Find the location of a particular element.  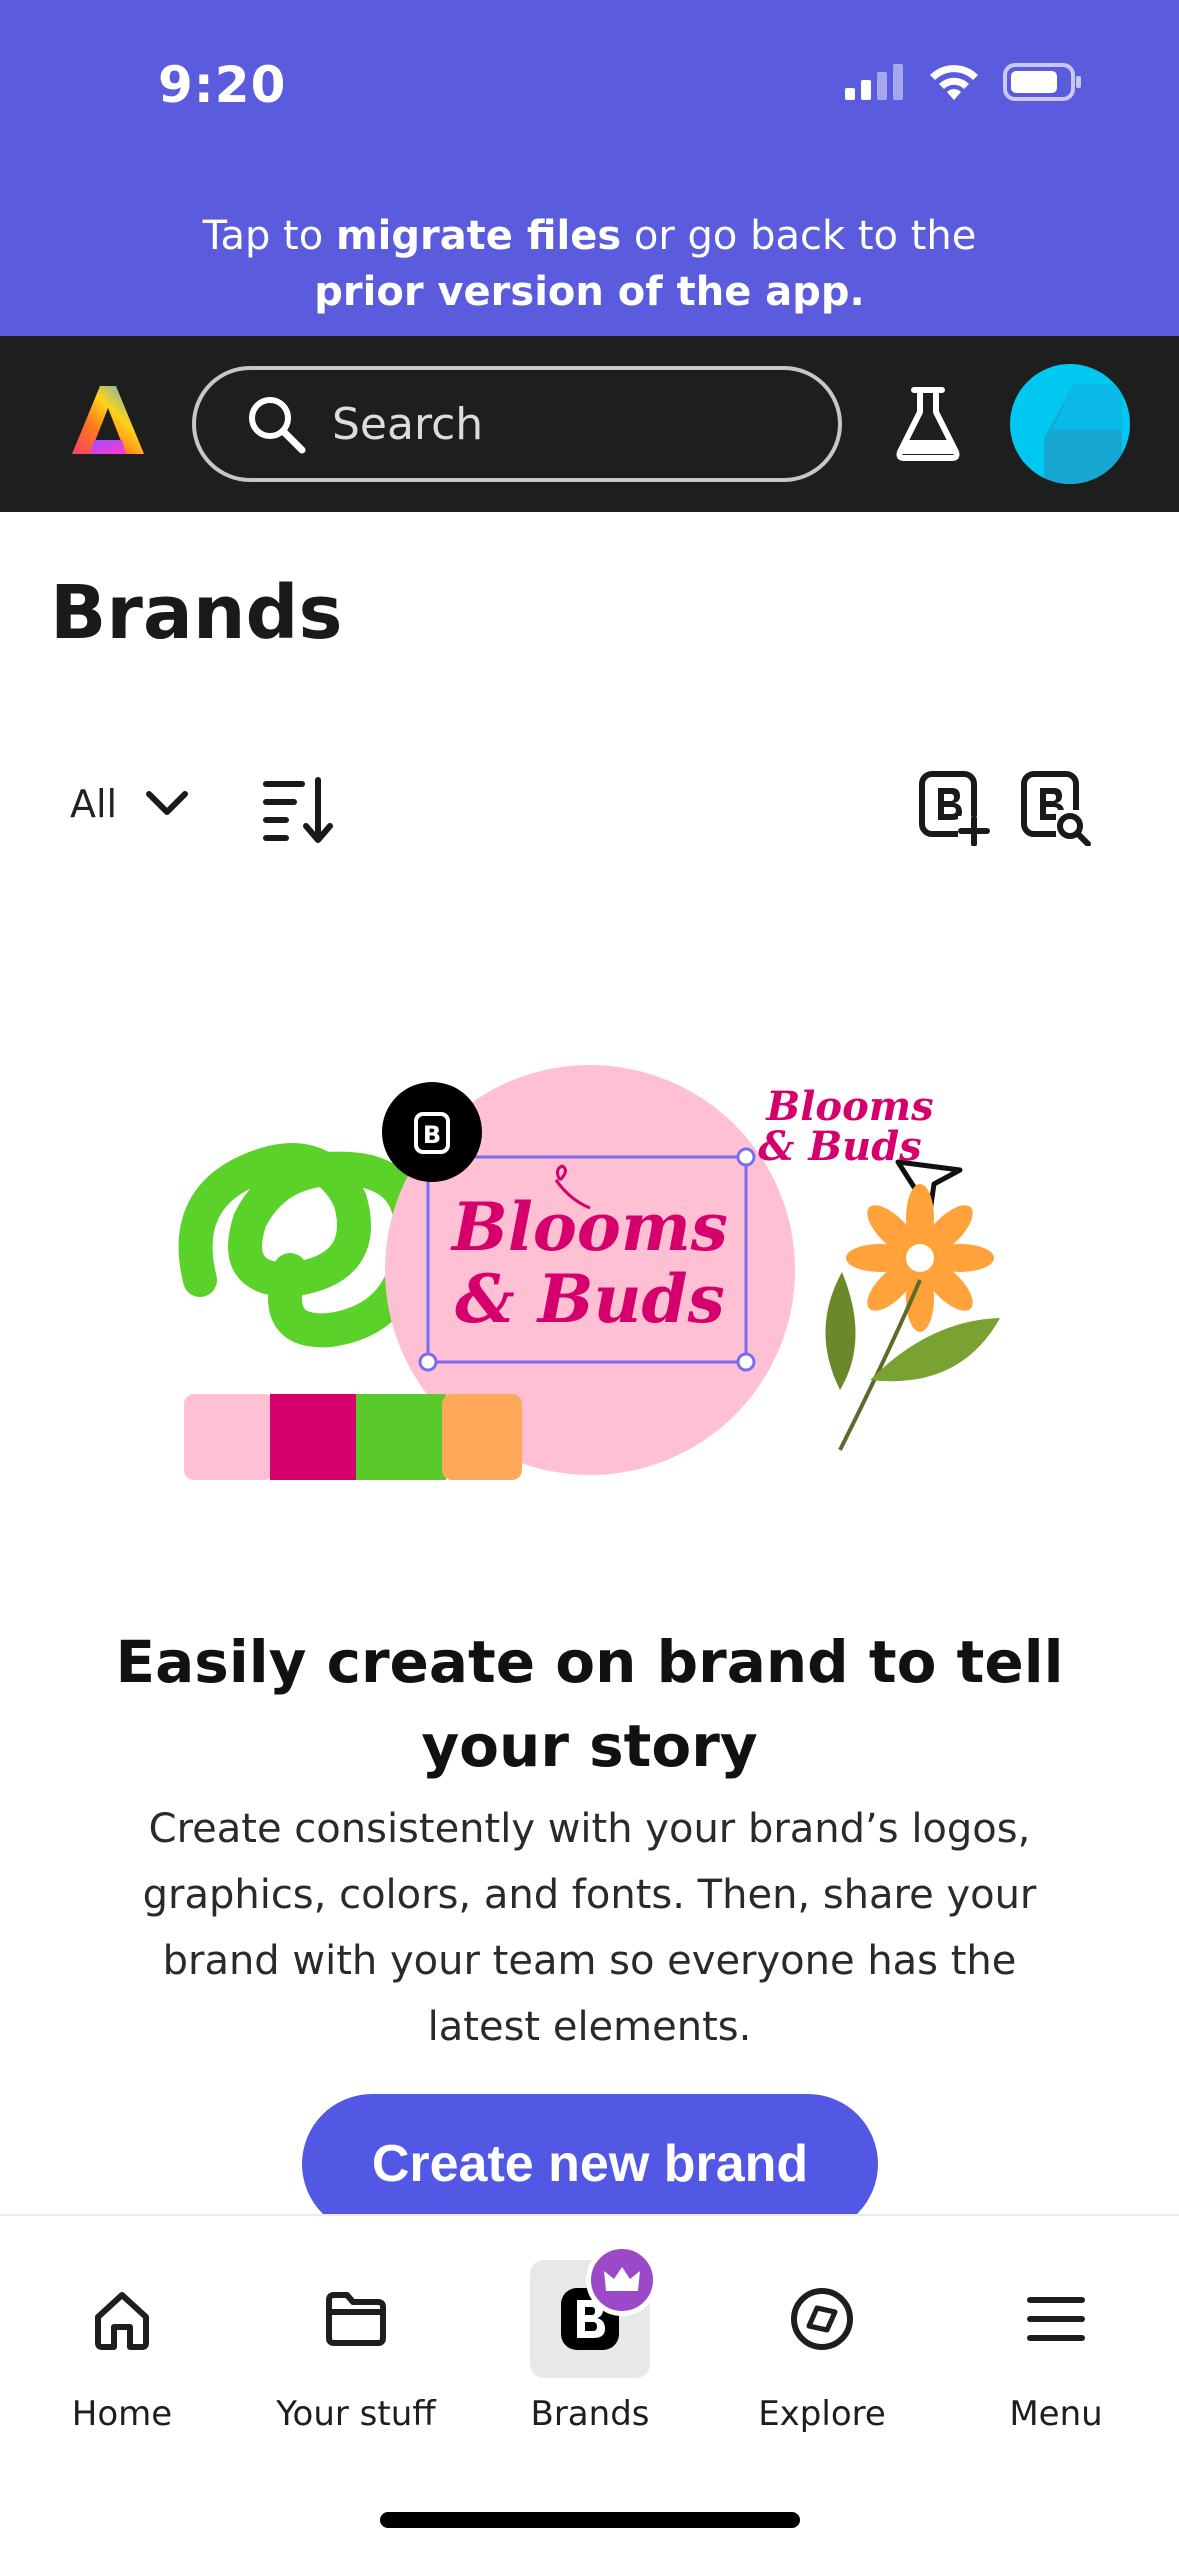

green-swirl is located at coordinates (303, 1245).